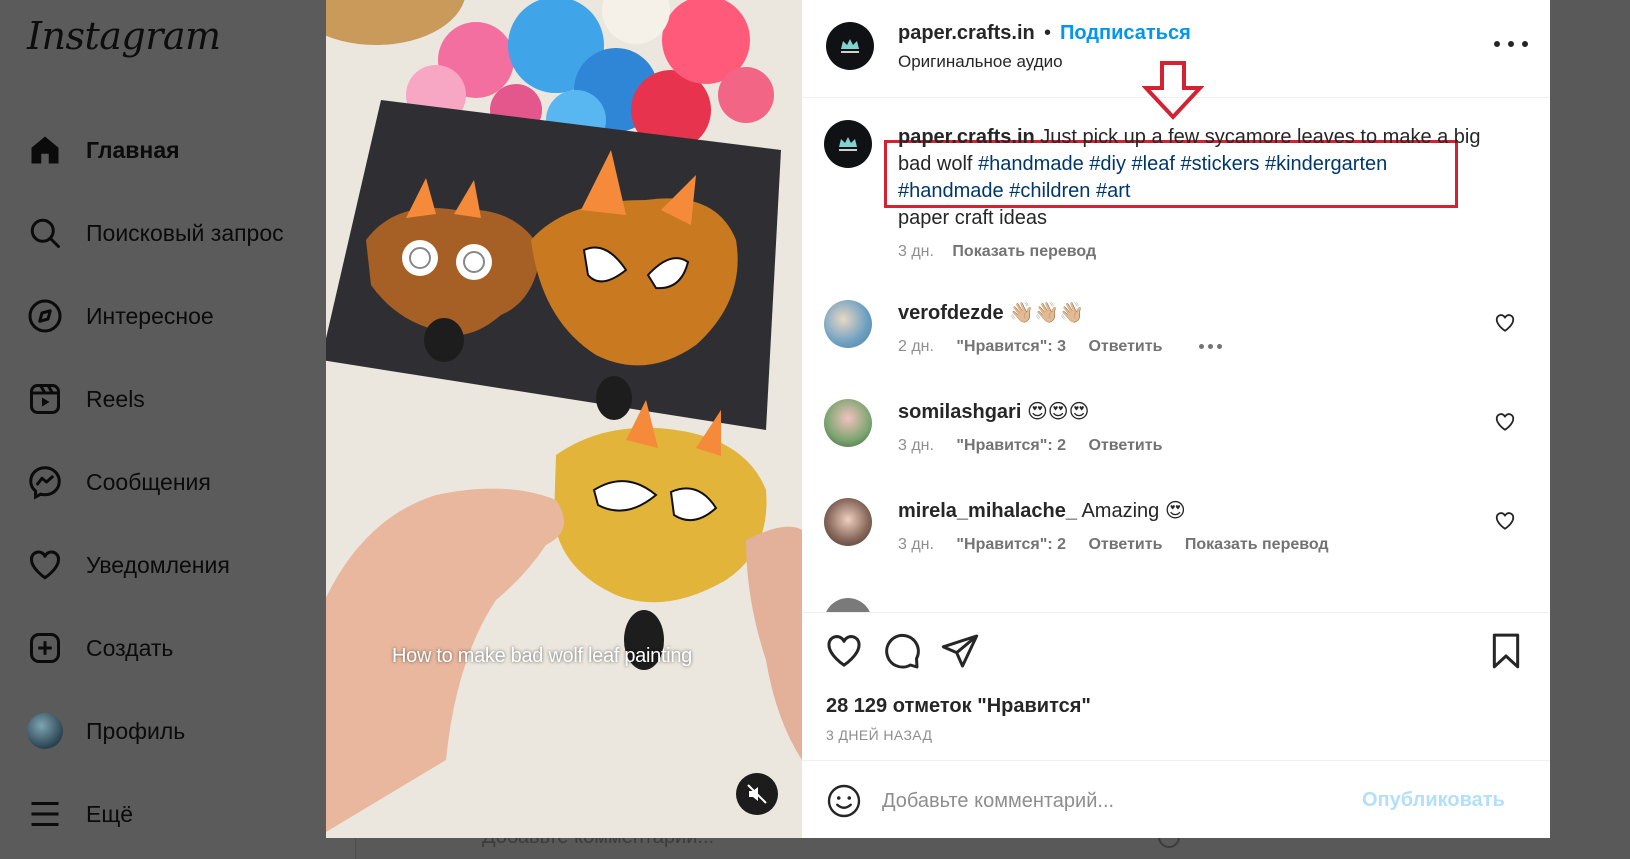 This screenshot has width=1630, height=859. Describe the element at coordinates (1511, 44) in the screenshot. I see `more-options-icon` at that location.